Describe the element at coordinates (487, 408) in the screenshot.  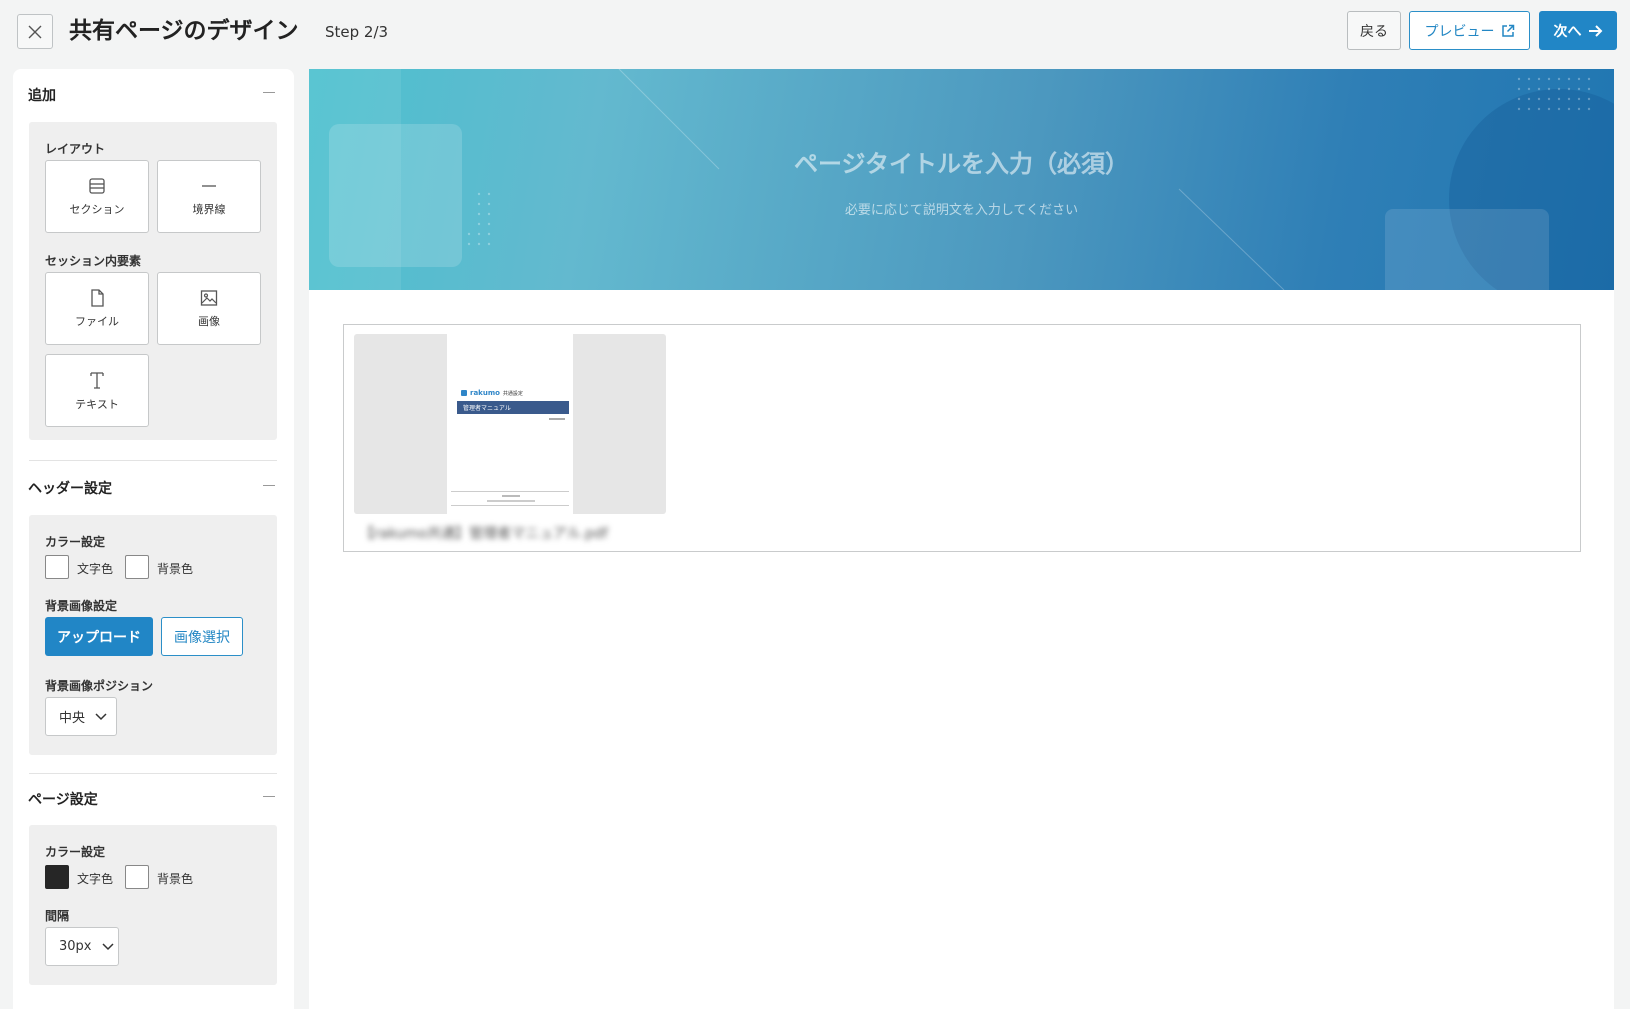
I see `doc-heading: 管理者マニュアル` at that location.